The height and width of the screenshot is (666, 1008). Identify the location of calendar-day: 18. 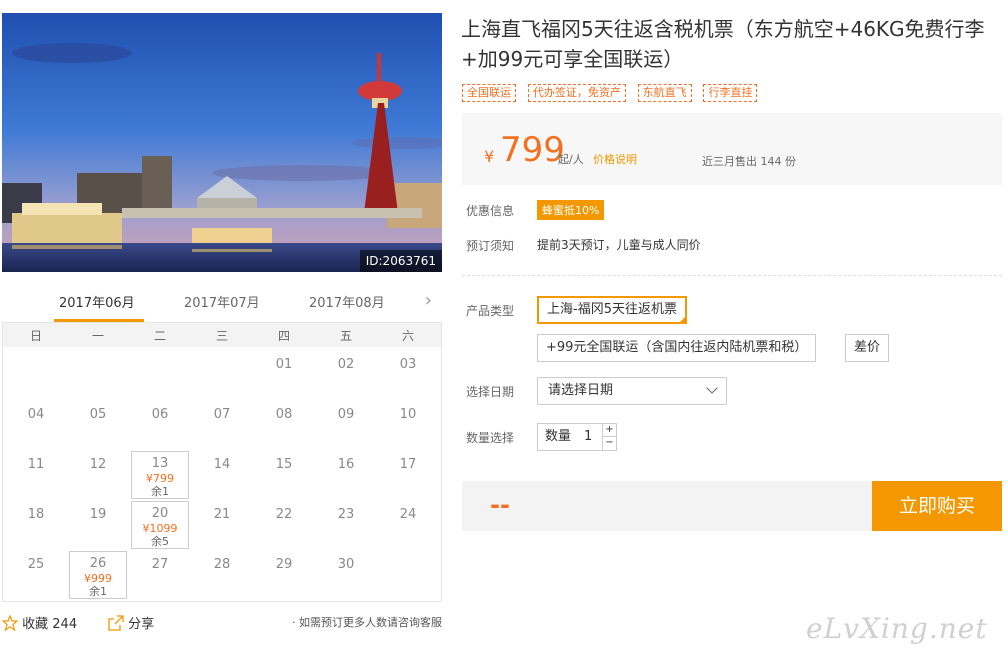
(36, 514).